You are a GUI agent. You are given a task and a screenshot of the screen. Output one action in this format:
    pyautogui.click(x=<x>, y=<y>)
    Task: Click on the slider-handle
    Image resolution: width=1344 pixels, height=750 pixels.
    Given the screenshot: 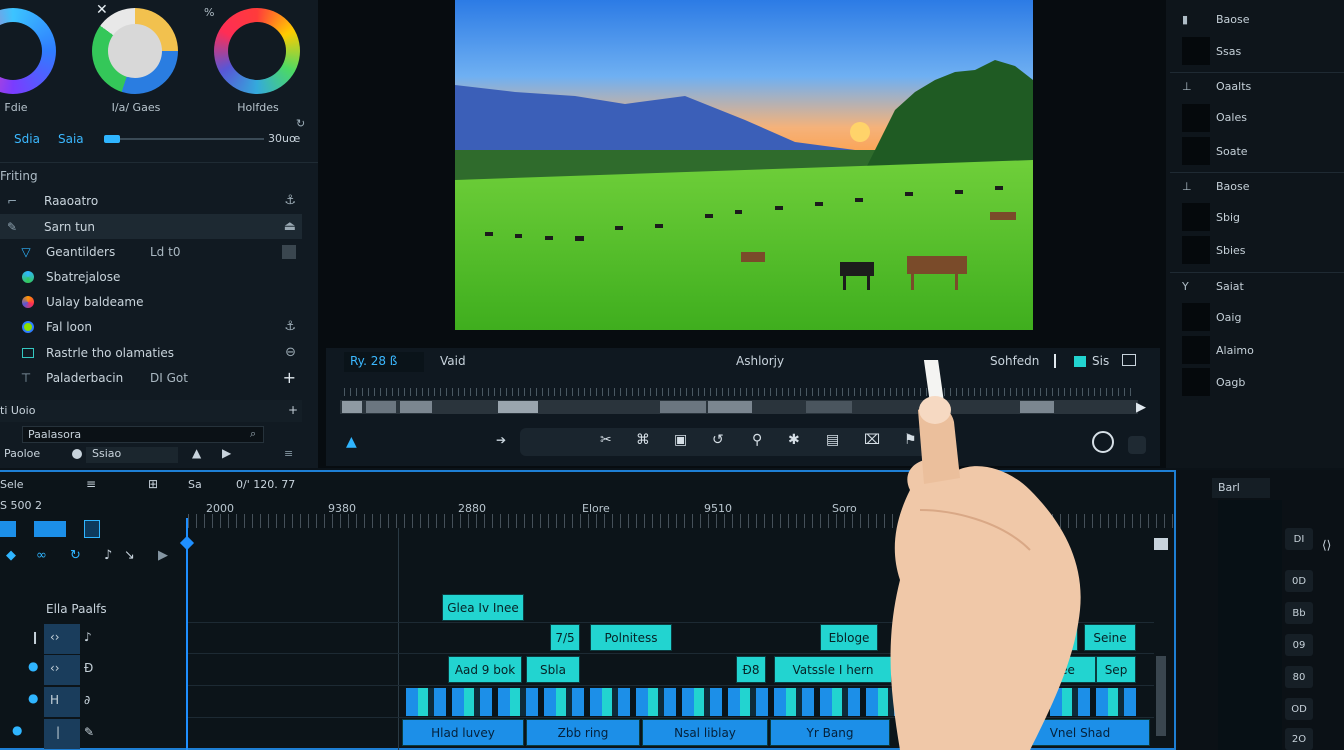 What is the action you would take?
    pyautogui.click(x=112, y=139)
    